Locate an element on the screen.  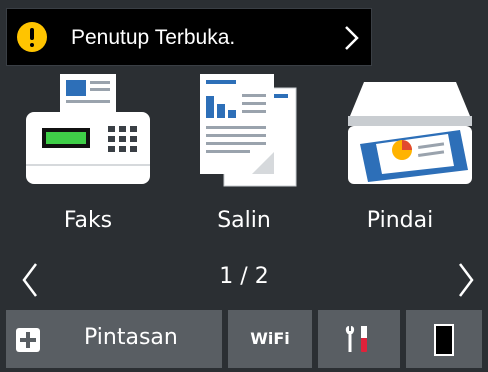
alert-banner: Penutup Terbuka. is located at coordinates (189, 37).